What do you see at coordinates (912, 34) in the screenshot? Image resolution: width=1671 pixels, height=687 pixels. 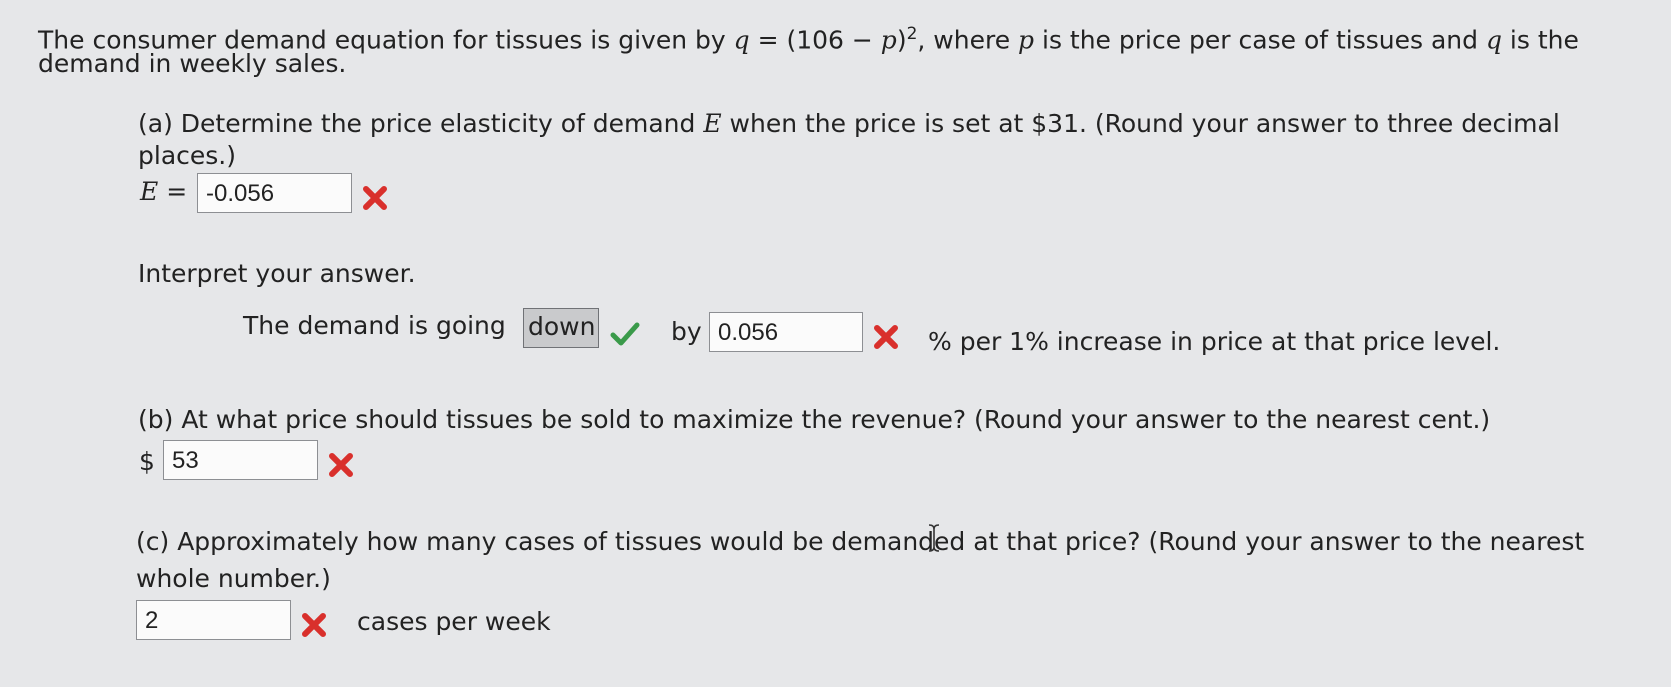 I see `exponent: 2` at bounding box center [912, 34].